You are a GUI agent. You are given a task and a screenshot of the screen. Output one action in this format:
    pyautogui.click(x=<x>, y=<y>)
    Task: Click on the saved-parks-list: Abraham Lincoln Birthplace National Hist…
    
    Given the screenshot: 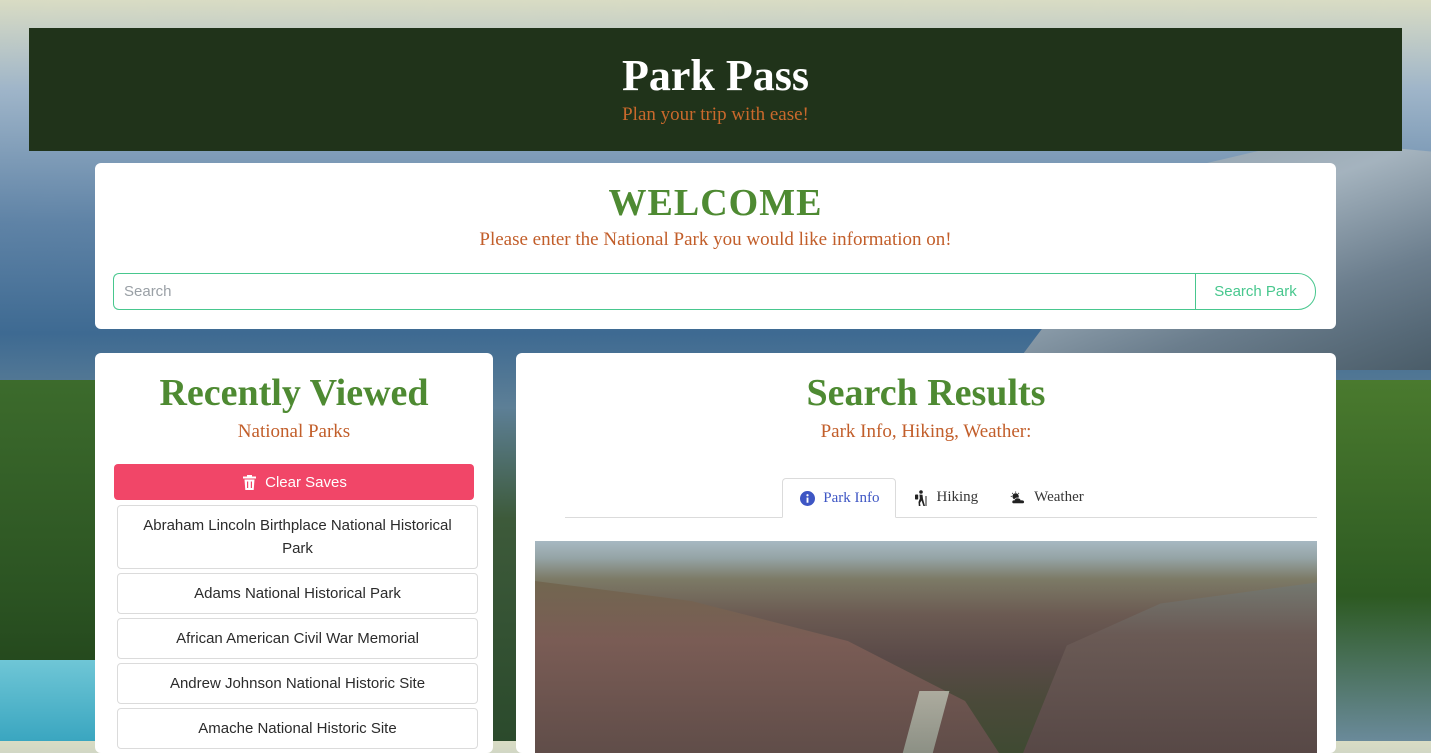 What is the action you would take?
    pyautogui.click(x=297, y=629)
    